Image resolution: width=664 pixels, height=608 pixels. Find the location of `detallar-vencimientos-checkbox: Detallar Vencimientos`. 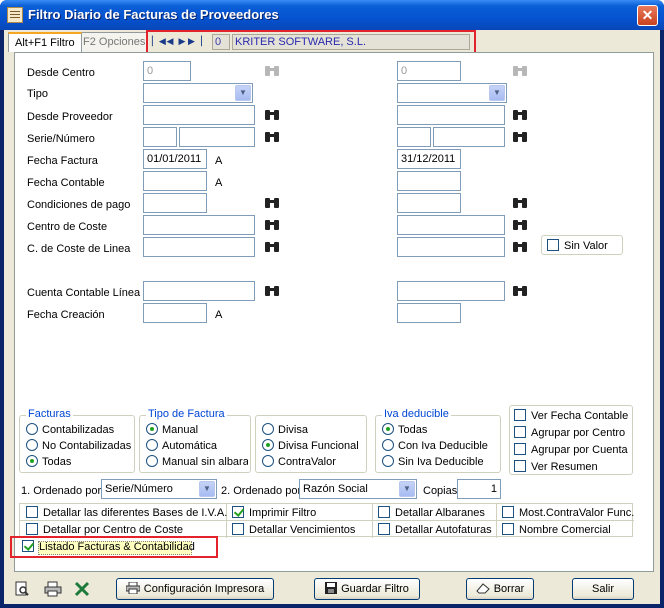

detallar-vencimientos-checkbox: Detallar Vencimientos is located at coordinates (293, 529).